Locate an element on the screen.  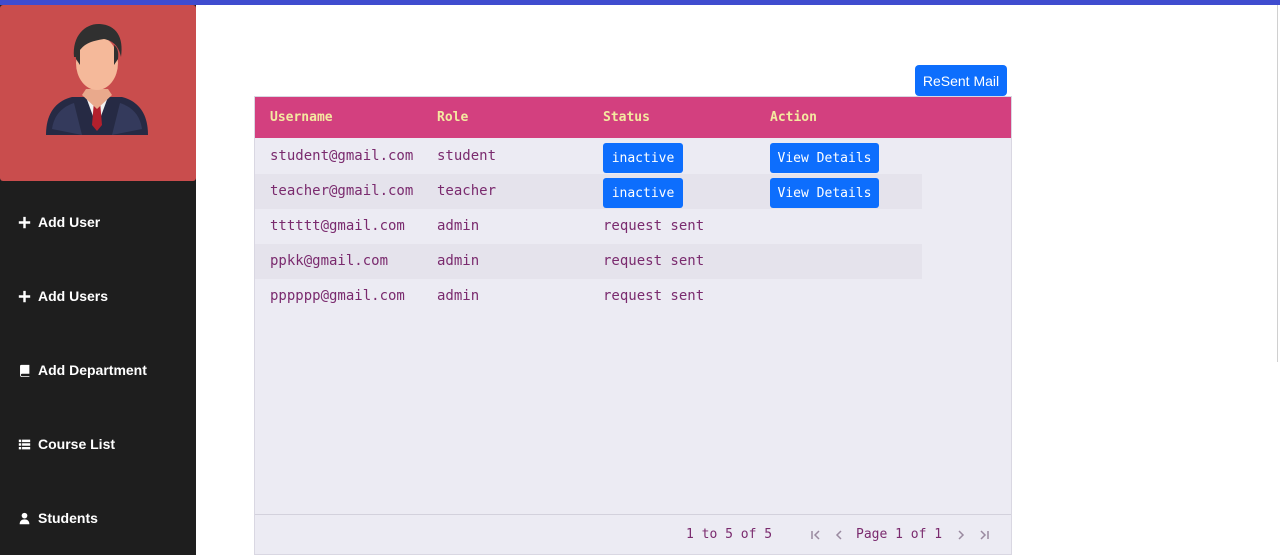
column-header-status: Status is located at coordinates (626, 117).